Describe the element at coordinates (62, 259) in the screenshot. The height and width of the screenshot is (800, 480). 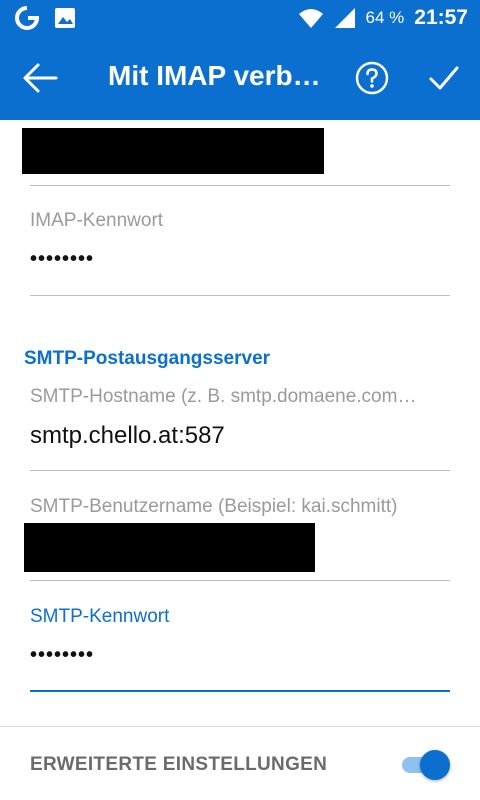
I see `imap-password-input: ••••••••` at that location.